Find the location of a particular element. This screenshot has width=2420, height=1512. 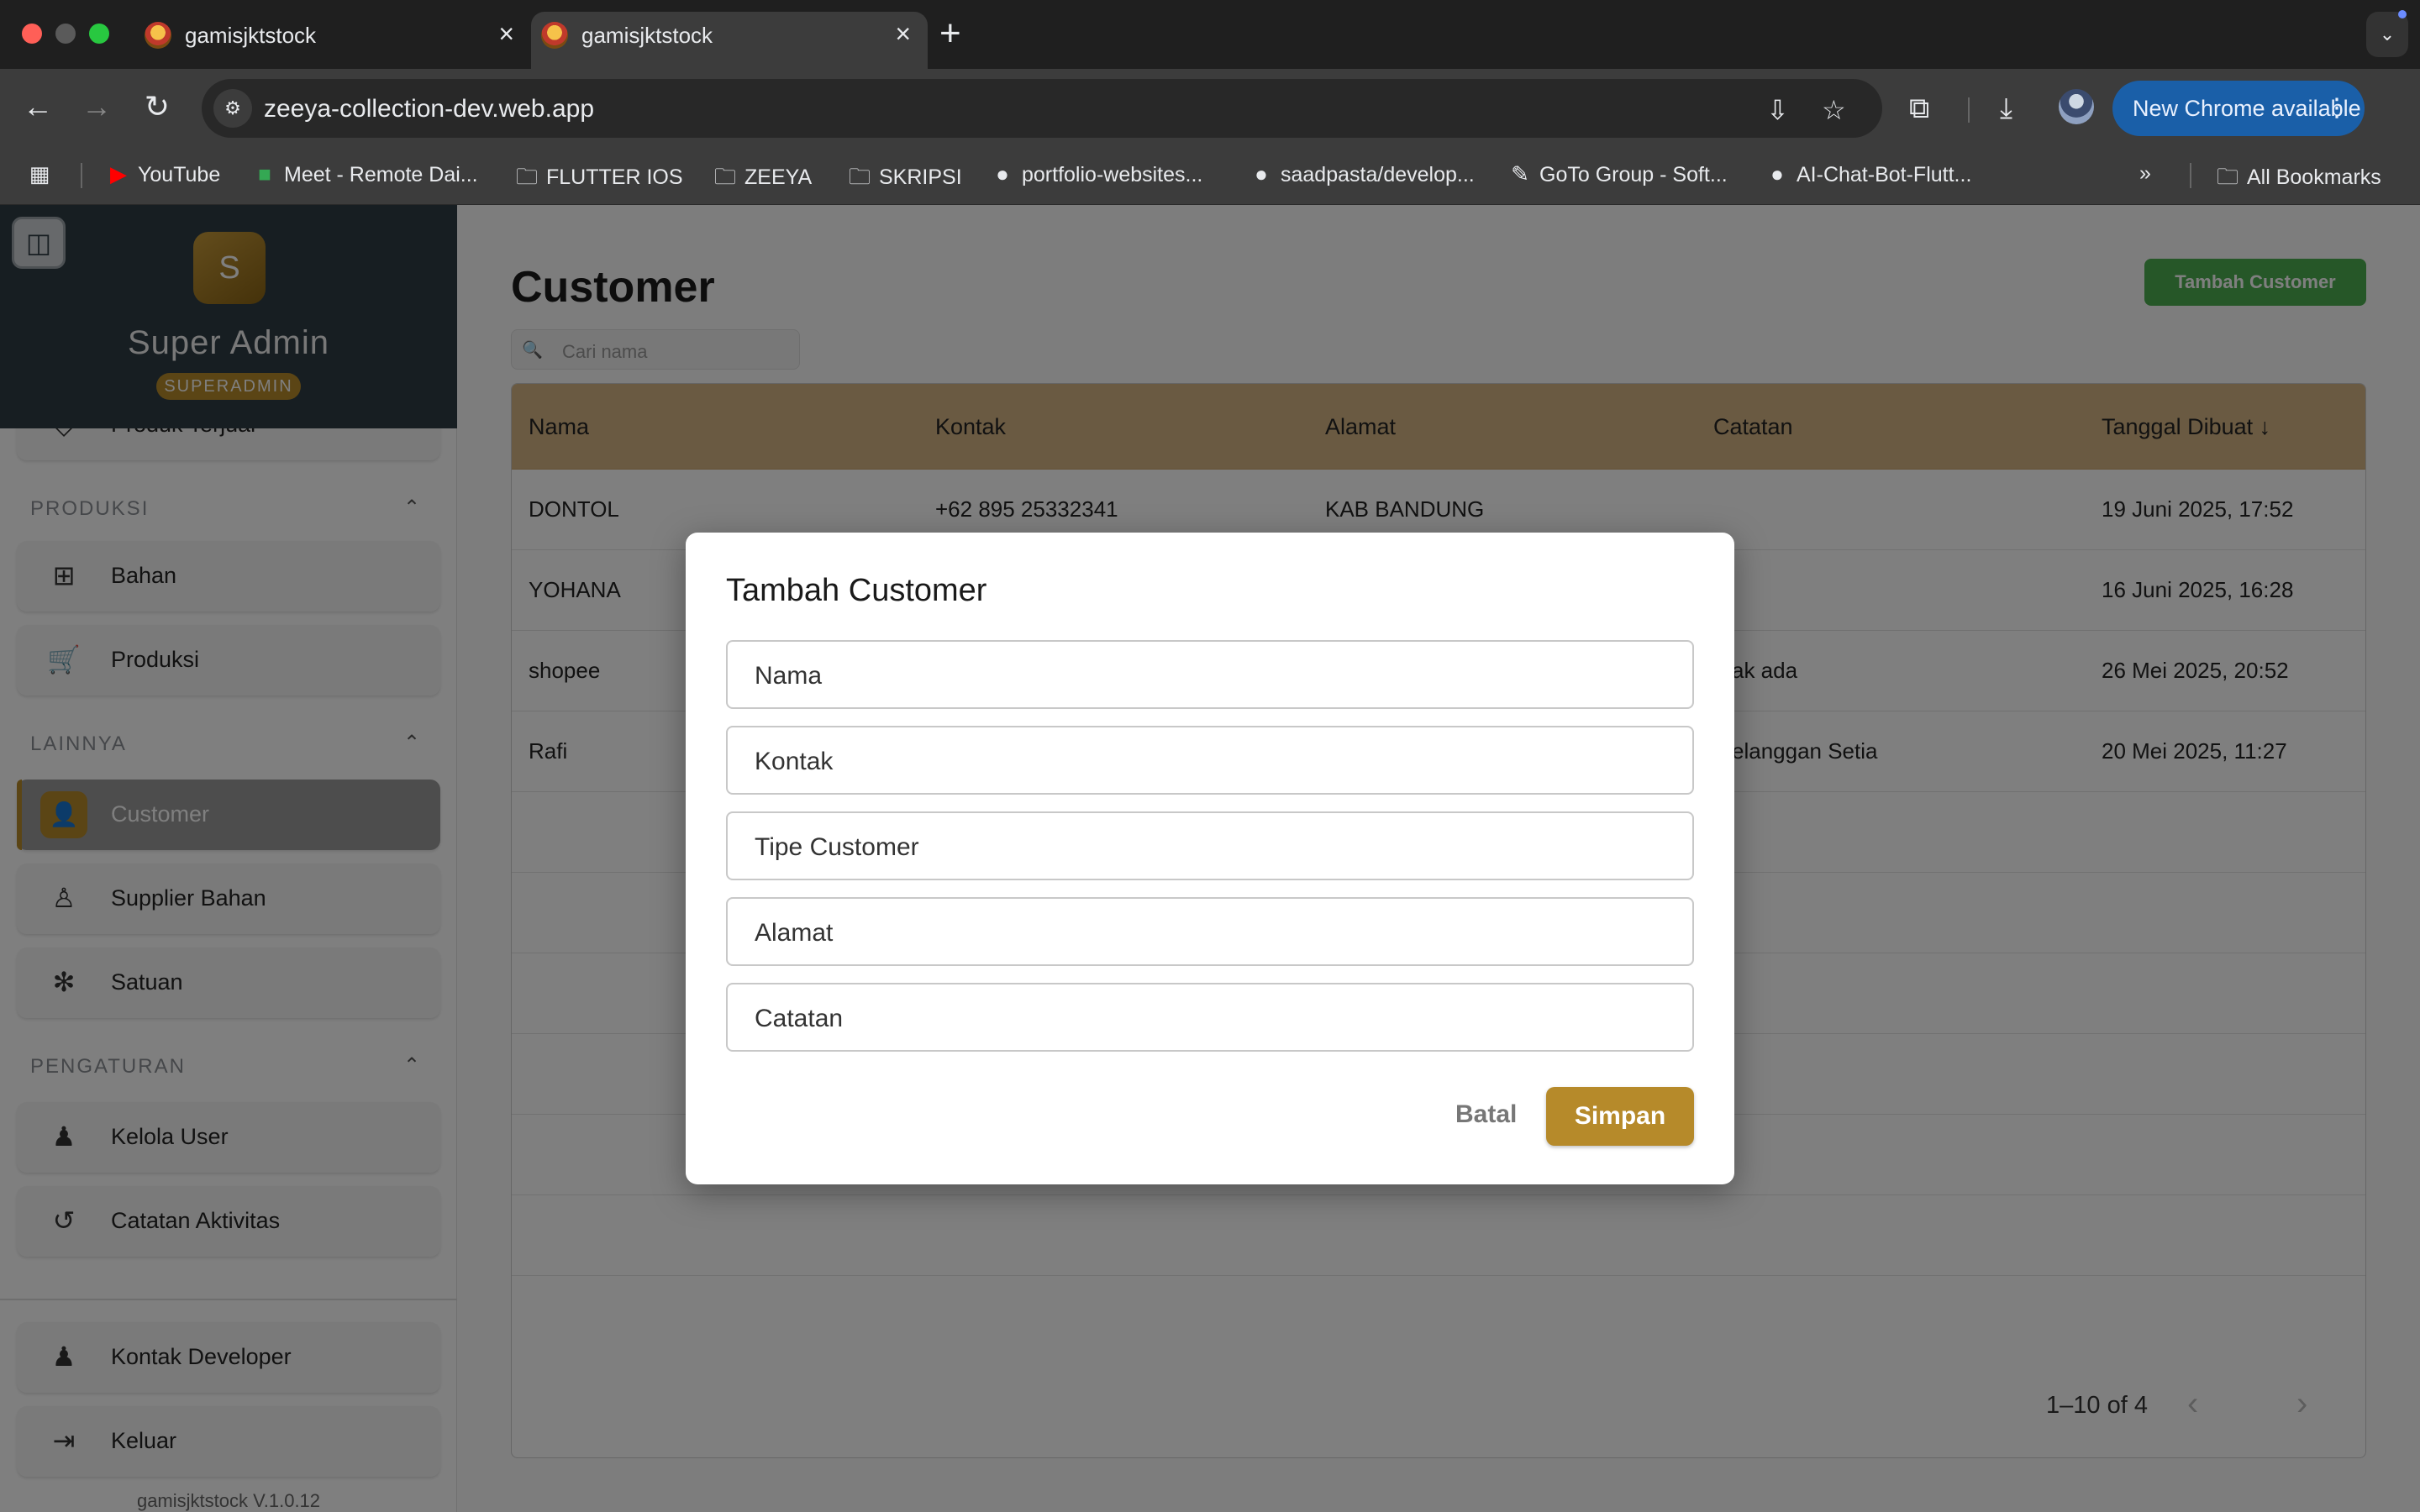

browser-tab-2: gamisjktstock × is located at coordinates (729, 40).